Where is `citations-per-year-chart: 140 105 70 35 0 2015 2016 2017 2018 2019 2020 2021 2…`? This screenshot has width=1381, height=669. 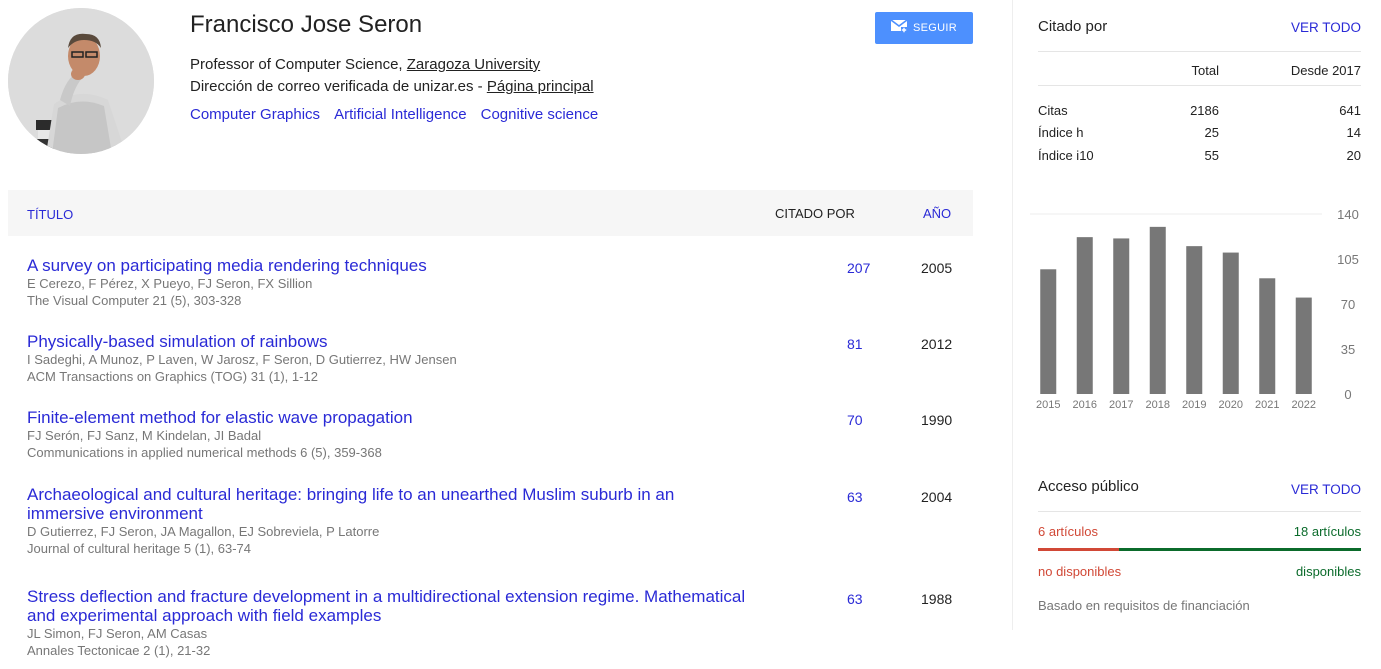 citations-per-year-chart: 140 105 70 35 0 2015 2016 2017 2018 2019 2020 2021 2… is located at coordinates (1194, 310).